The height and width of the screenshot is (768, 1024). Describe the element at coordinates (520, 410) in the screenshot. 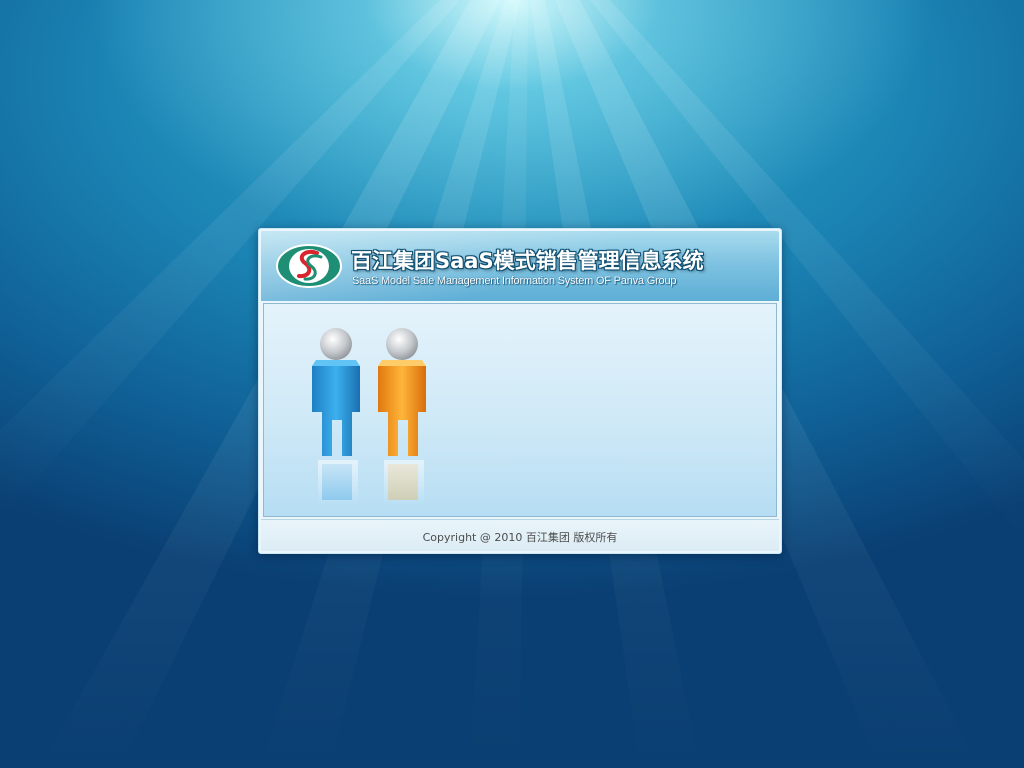

I see `content-area` at that location.